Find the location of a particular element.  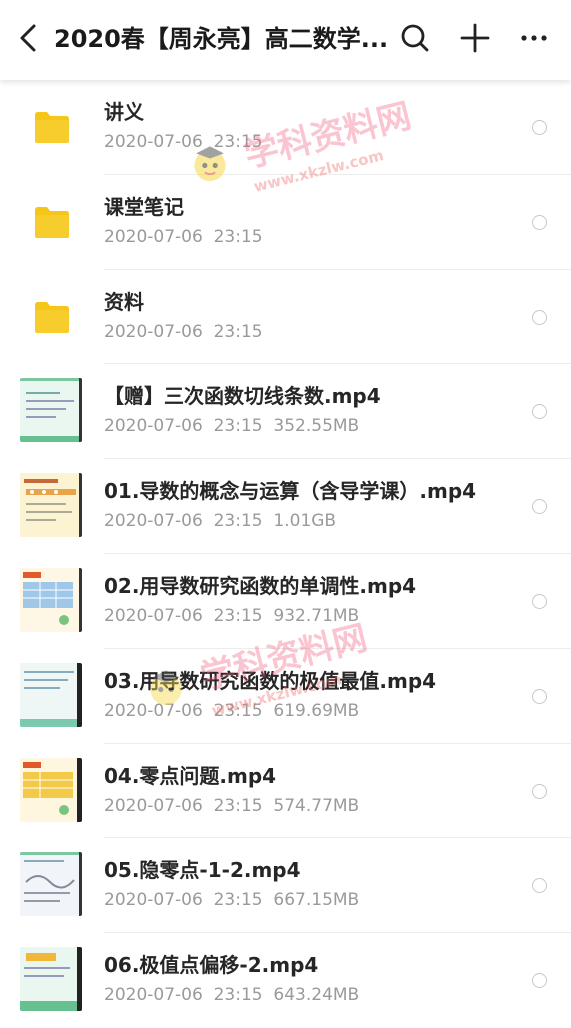

item-meta: 2020-07-06 23:15 932.71MB is located at coordinates (232, 615).